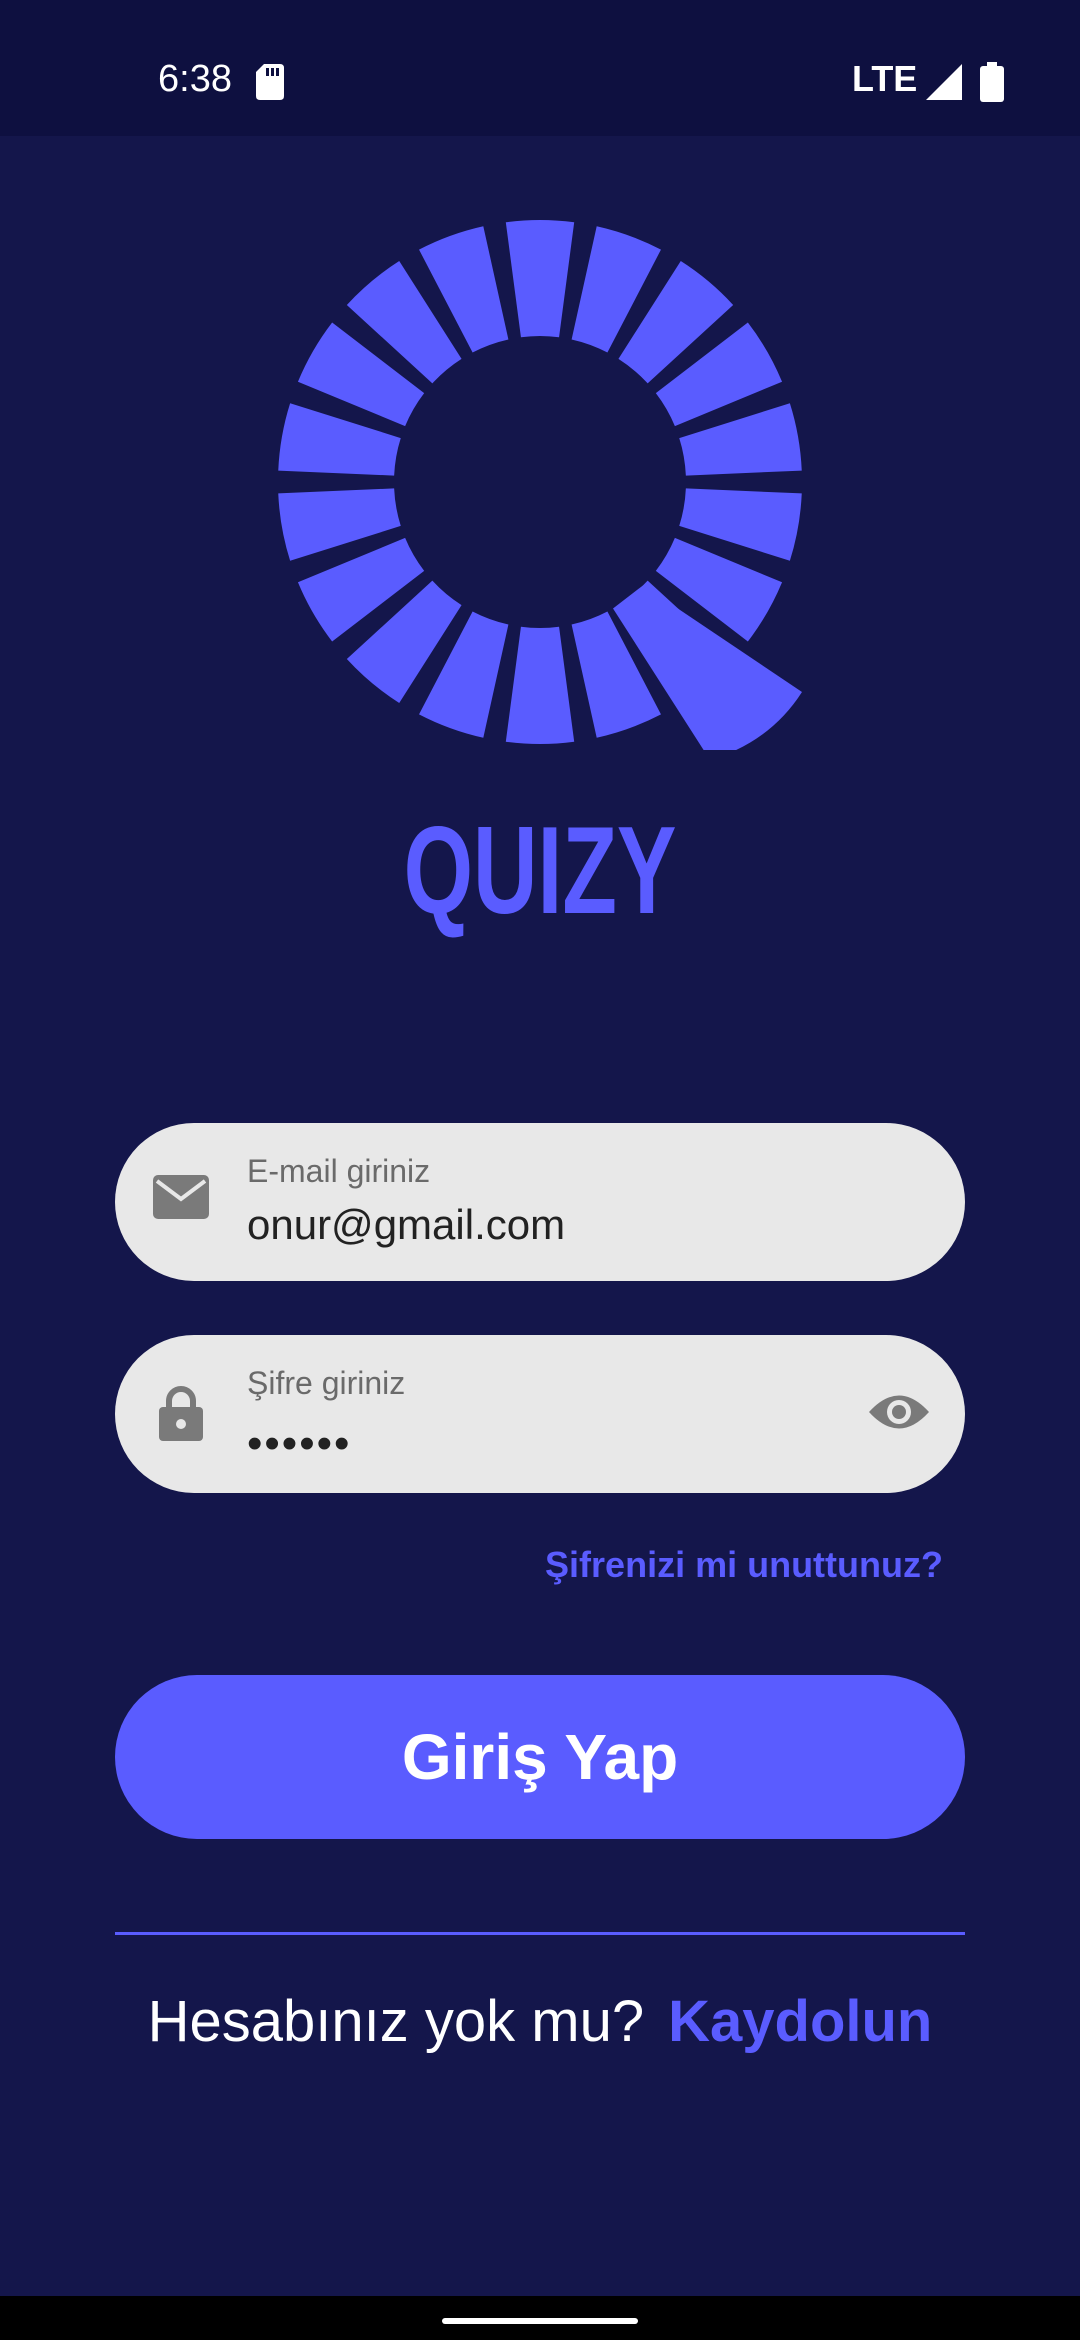 Image resolution: width=1080 pixels, height=2340 pixels. Describe the element at coordinates (339, 1171) in the screenshot. I see `email-label: E-mail giriniz` at that location.